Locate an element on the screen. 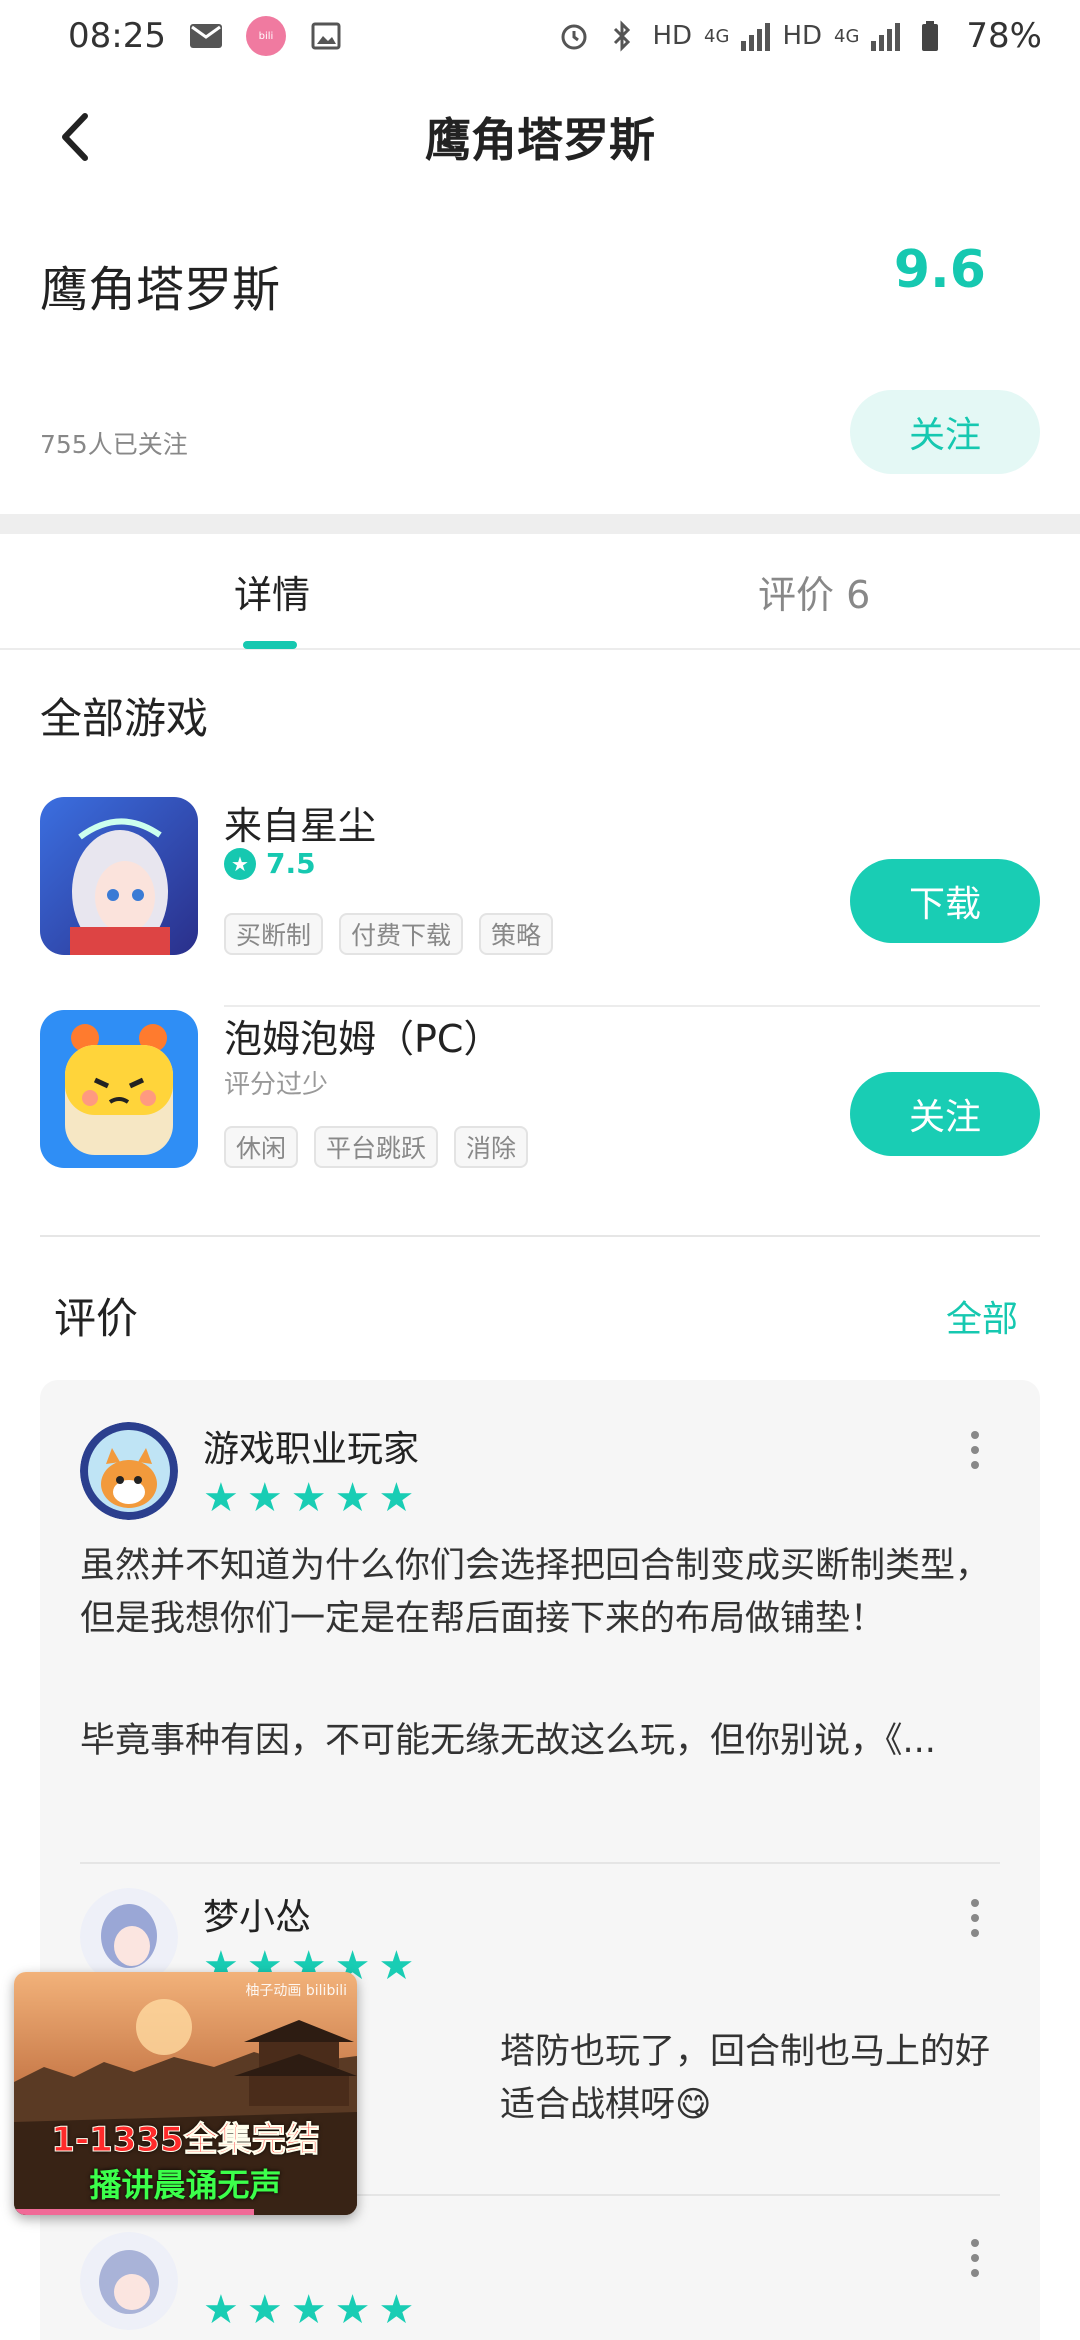 Image resolution: width=1080 pixels, height=2340 pixels. all-games-heading: 全部游戏 is located at coordinates (124, 718).